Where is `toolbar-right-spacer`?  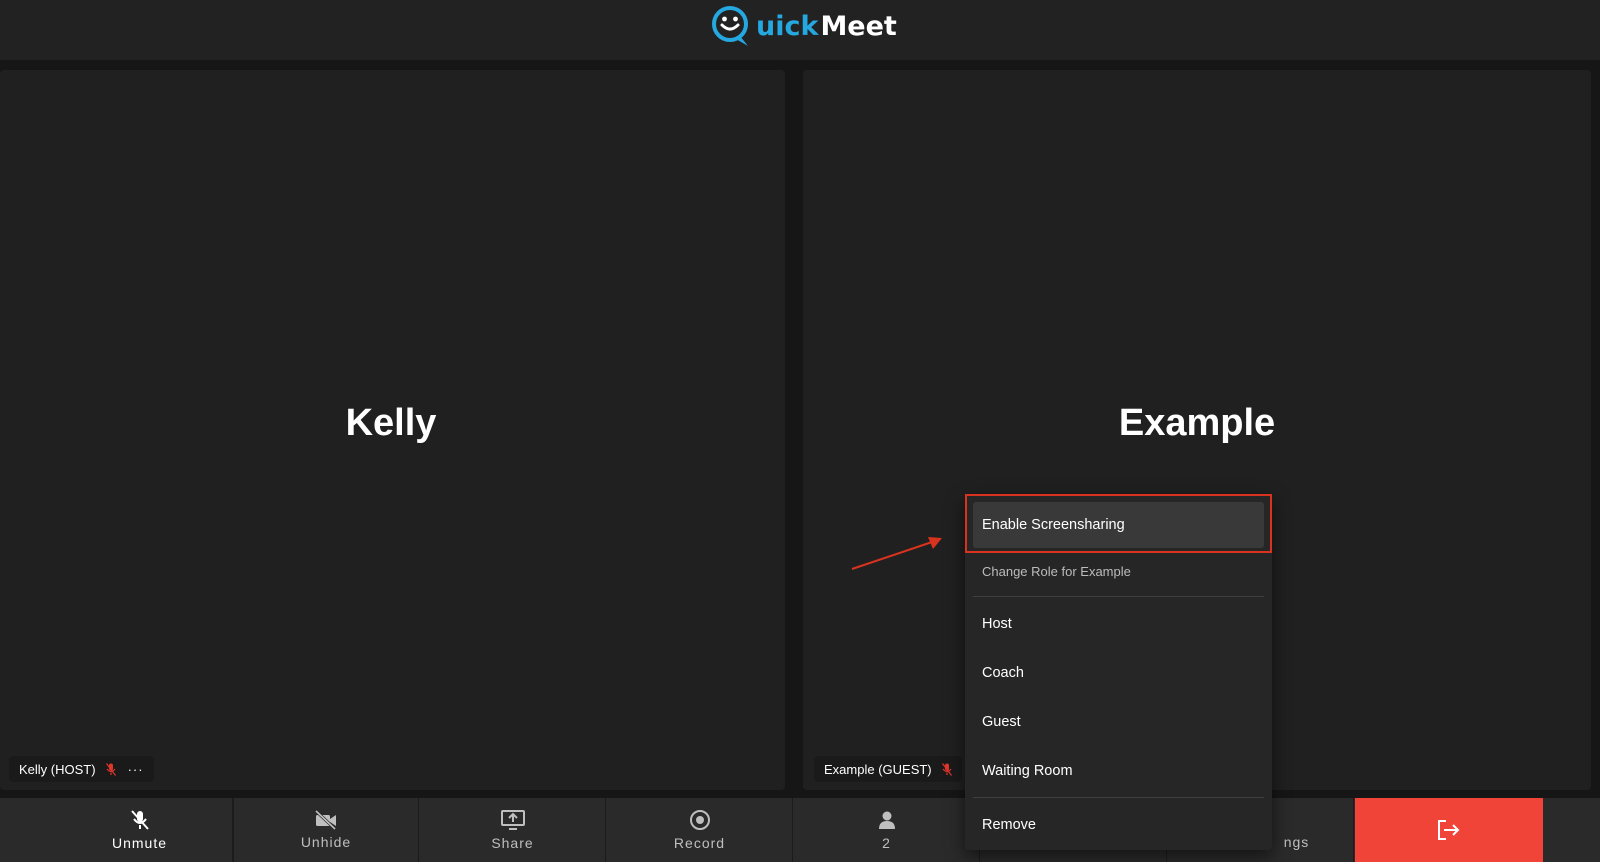
toolbar-right-spacer is located at coordinates (1571, 830).